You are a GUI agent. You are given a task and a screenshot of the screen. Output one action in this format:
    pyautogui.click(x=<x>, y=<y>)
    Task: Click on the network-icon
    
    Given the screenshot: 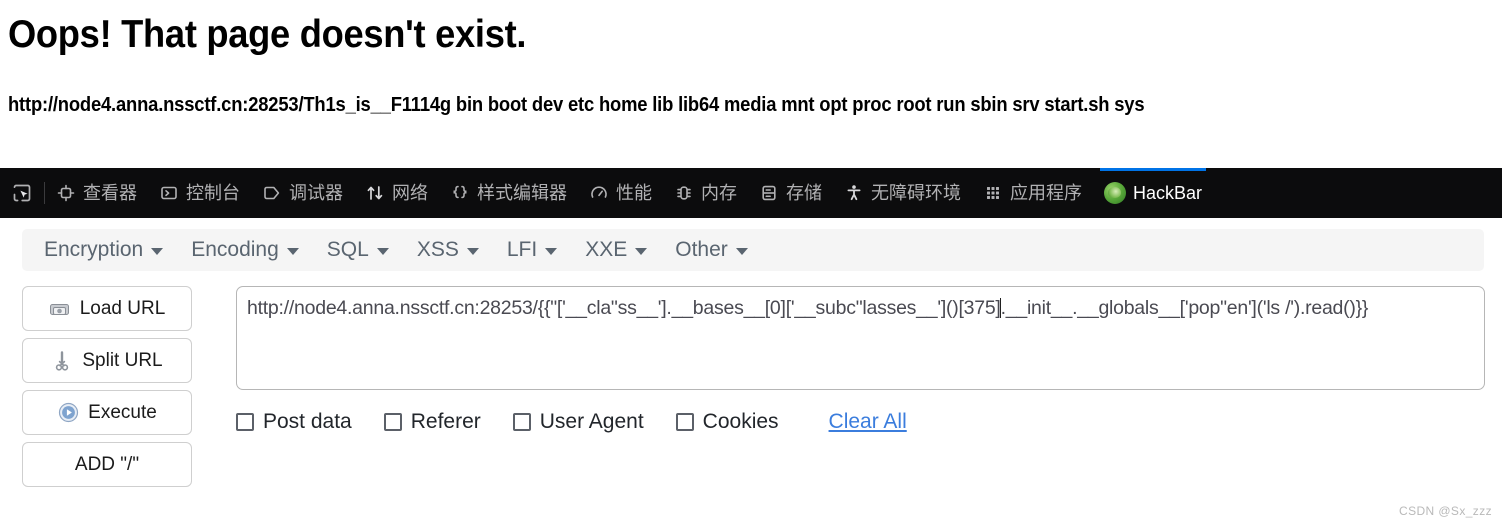 What is the action you would take?
    pyautogui.click(x=375, y=193)
    